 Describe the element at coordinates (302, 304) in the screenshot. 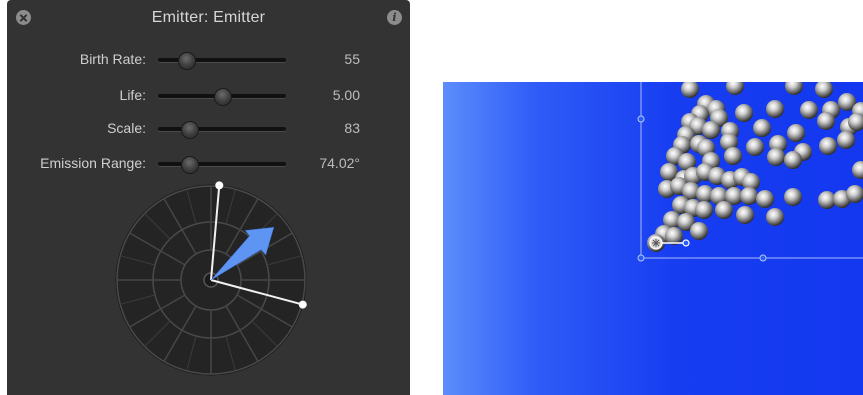

I see `range-start-handle` at that location.